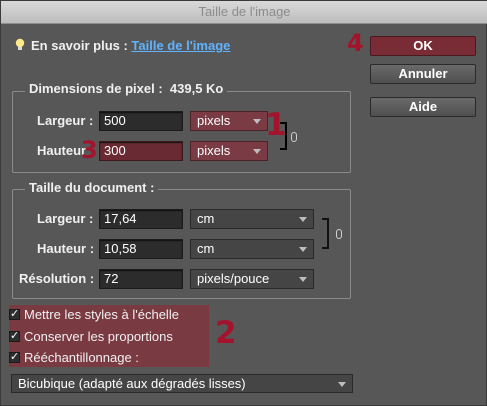 This screenshot has width=487, height=406. I want to click on scale-styles-option: Mettre les styles à l'échelle, so click(94, 314).